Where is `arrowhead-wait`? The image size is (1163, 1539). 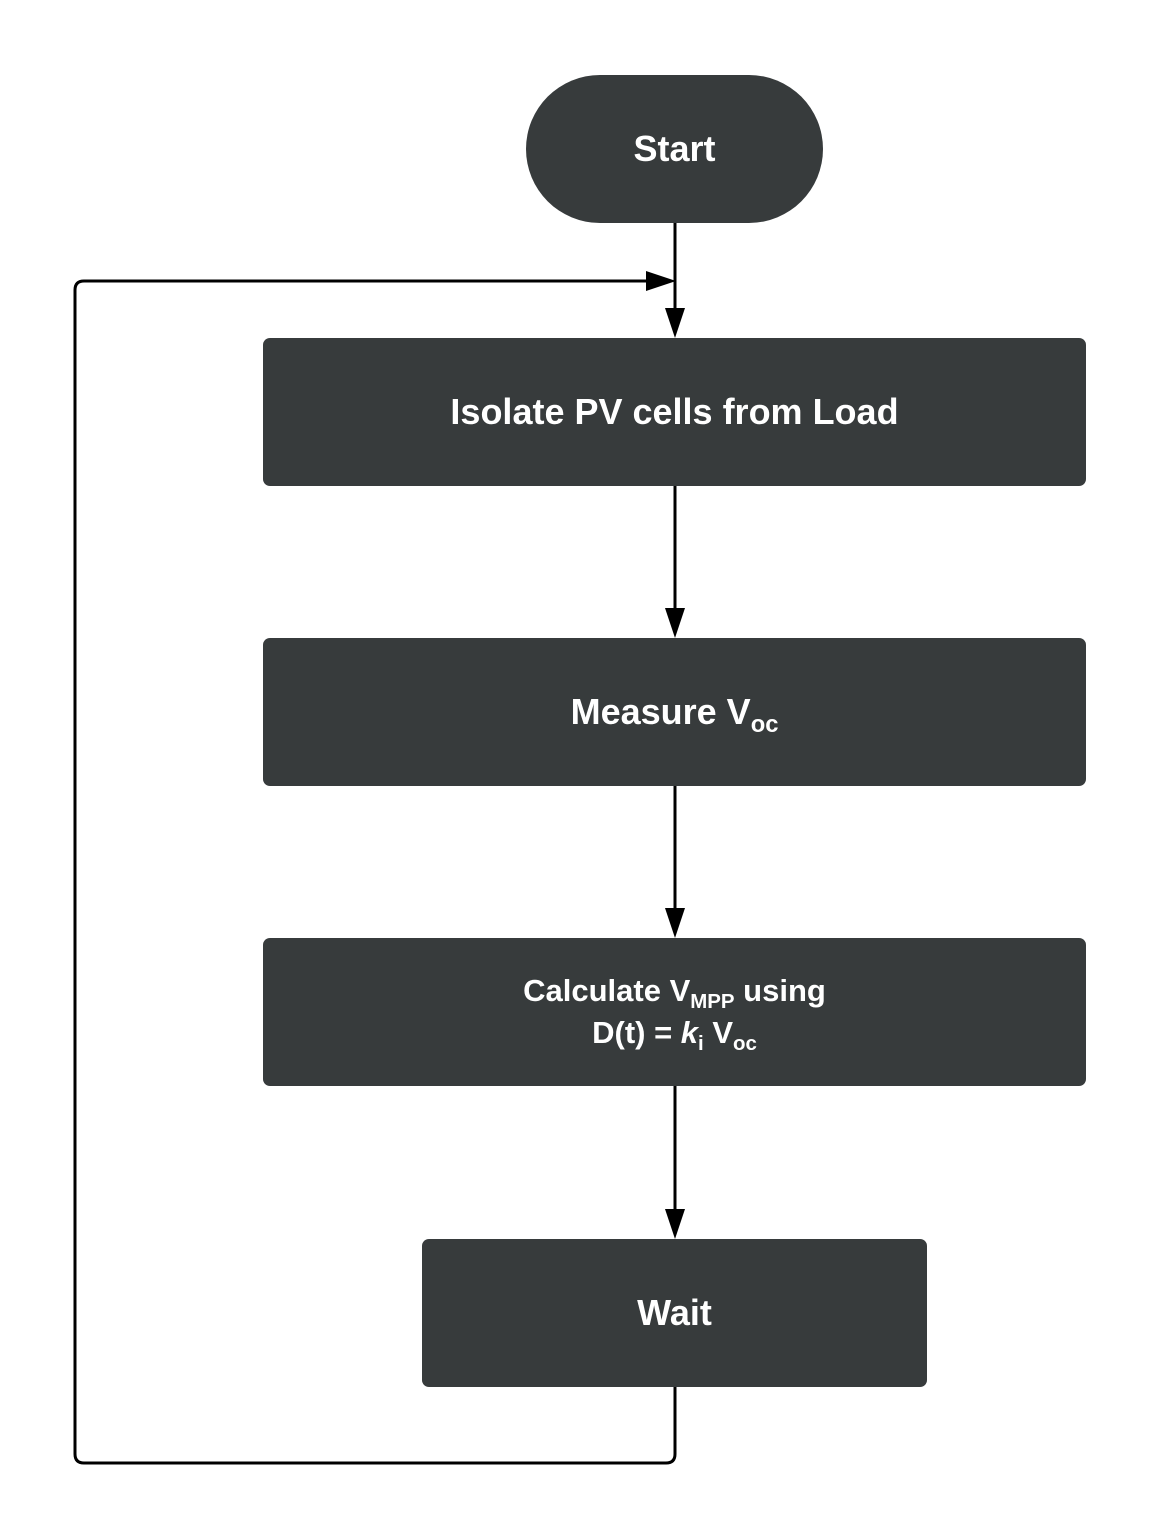
arrowhead-wait is located at coordinates (675, 1224).